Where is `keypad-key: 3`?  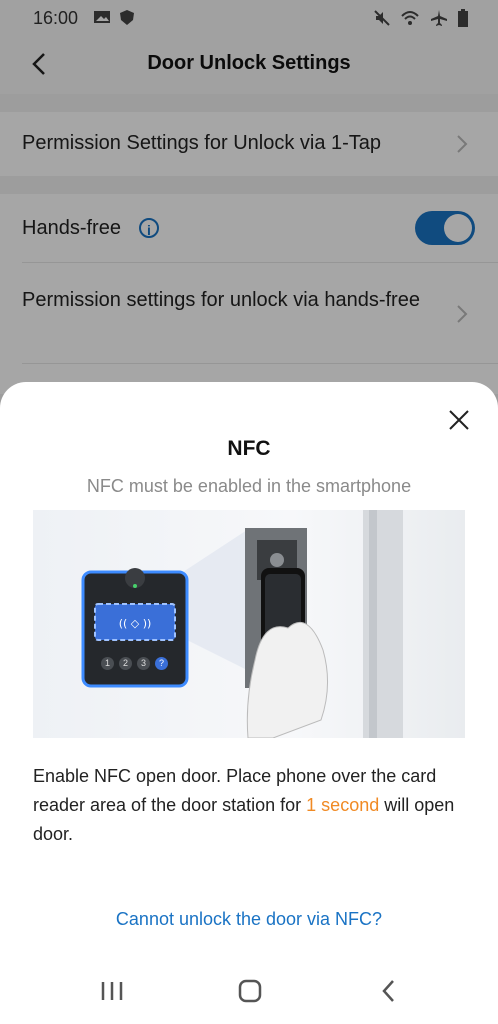
keypad-key: 3 is located at coordinates (143, 663).